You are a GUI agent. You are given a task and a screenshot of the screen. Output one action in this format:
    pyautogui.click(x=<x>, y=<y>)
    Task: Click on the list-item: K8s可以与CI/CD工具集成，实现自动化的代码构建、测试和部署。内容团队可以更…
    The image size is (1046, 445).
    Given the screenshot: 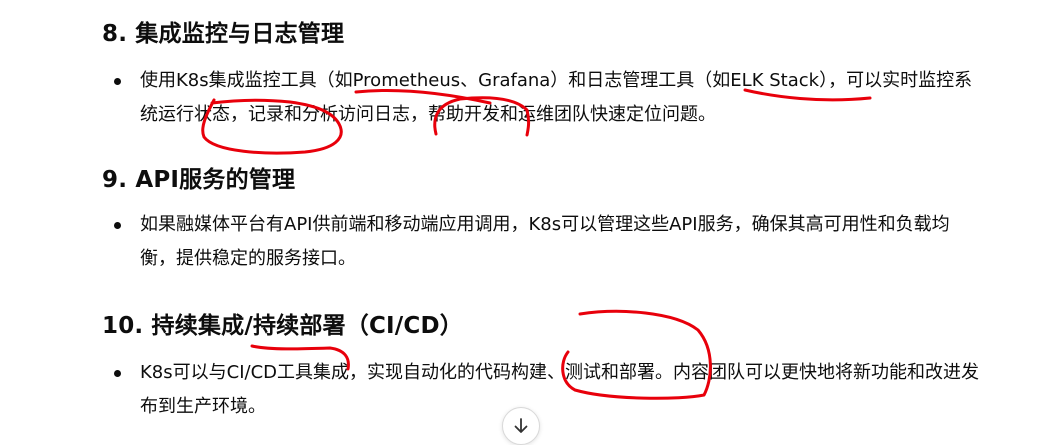 What is the action you would take?
    pyautogui.click(x=542, y=390)
    